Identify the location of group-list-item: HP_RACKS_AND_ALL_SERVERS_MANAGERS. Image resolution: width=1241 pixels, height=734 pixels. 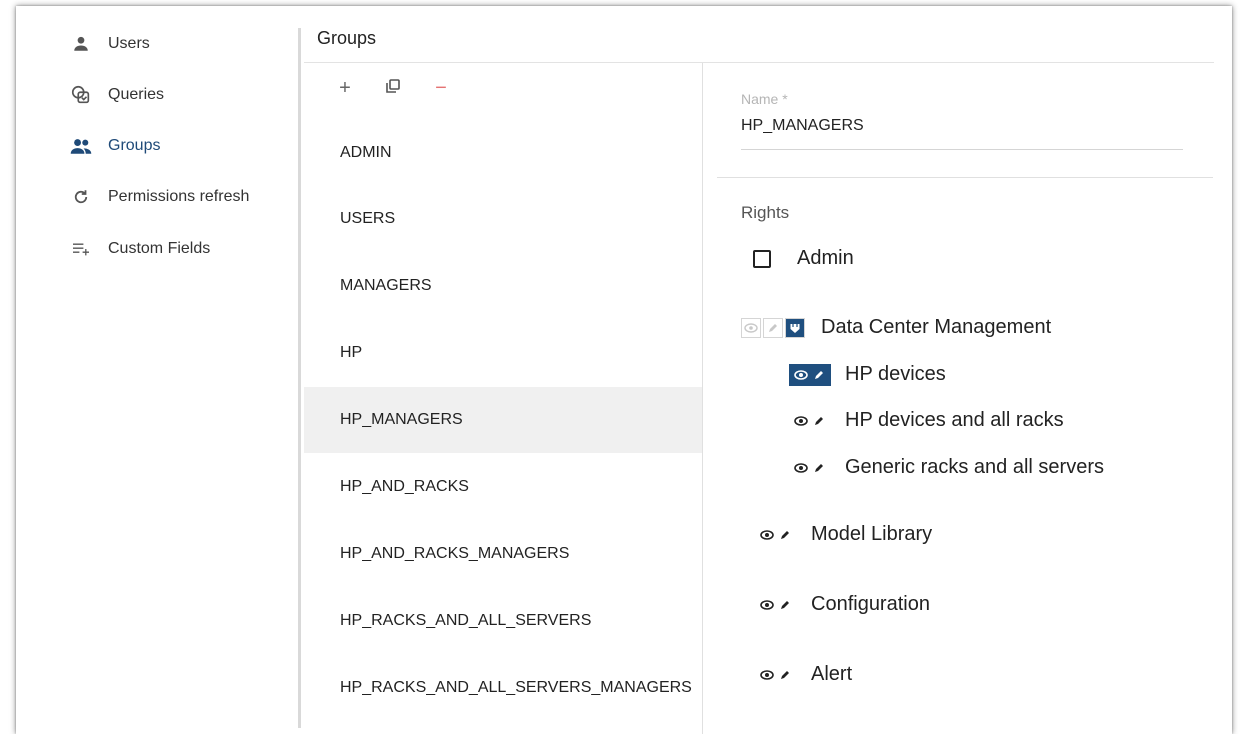
(503, 688).